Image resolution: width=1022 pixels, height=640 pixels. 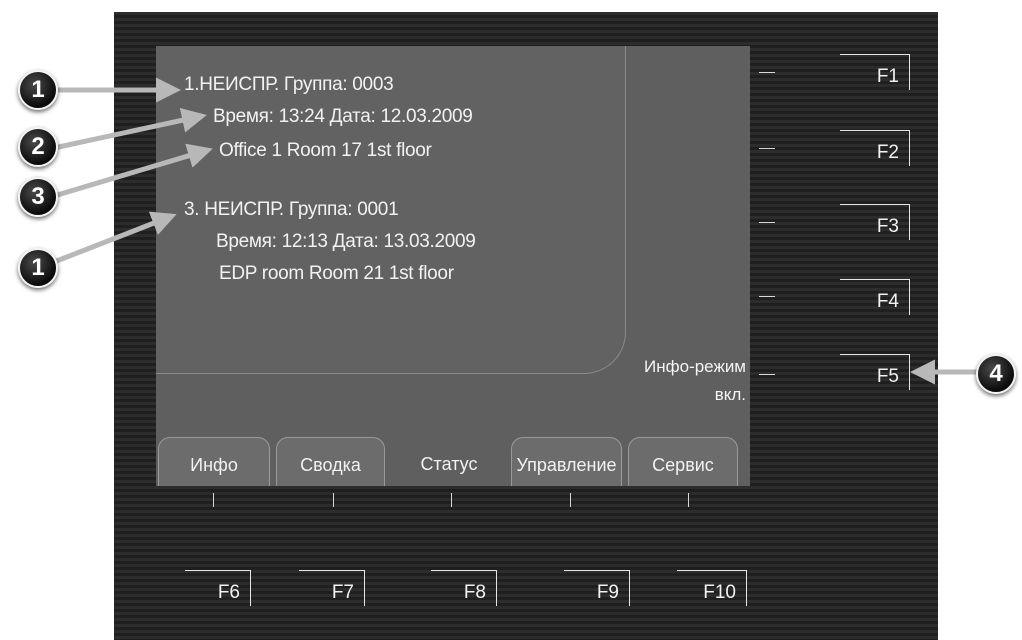 What do you see at coordinates (38, 147) in the screenshot?
I see `callout-badge: 2` at bounding box center [38, 147].